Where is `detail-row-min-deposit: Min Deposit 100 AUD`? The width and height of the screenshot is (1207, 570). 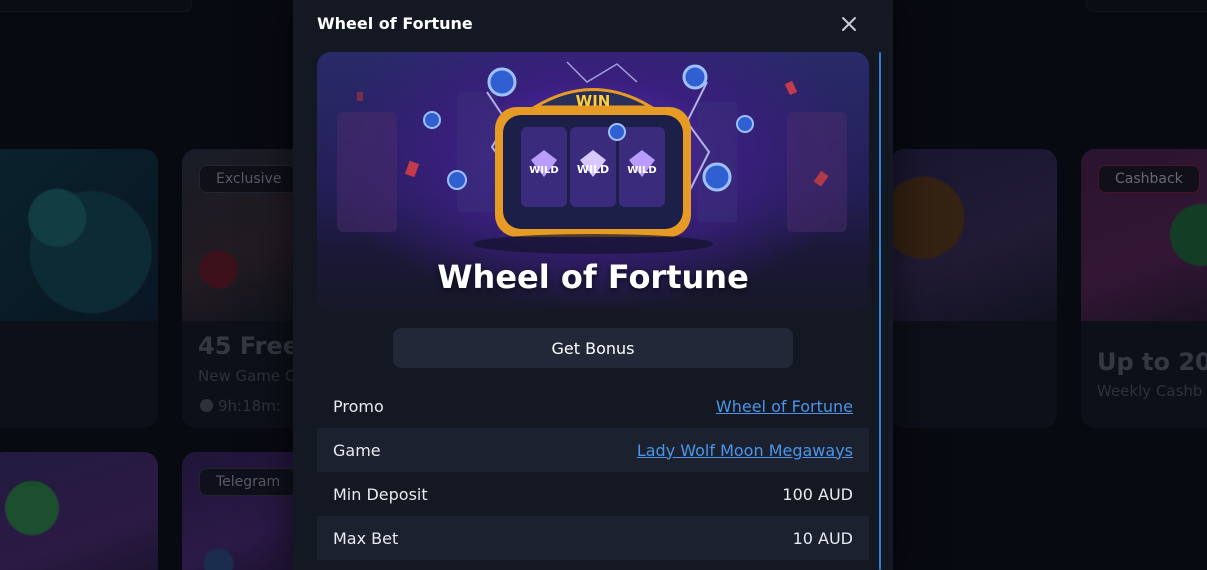 detail-row-min-deposit: Min Deposit 100 AUD is located at coordinates (593, 494).